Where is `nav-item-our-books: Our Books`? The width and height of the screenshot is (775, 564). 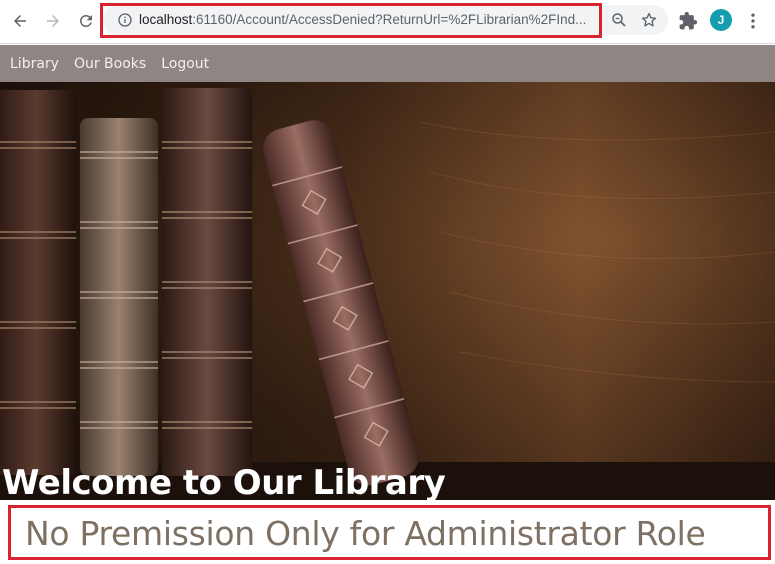 nav-item-our-books: Our Books is located at coordinates (110, 64).